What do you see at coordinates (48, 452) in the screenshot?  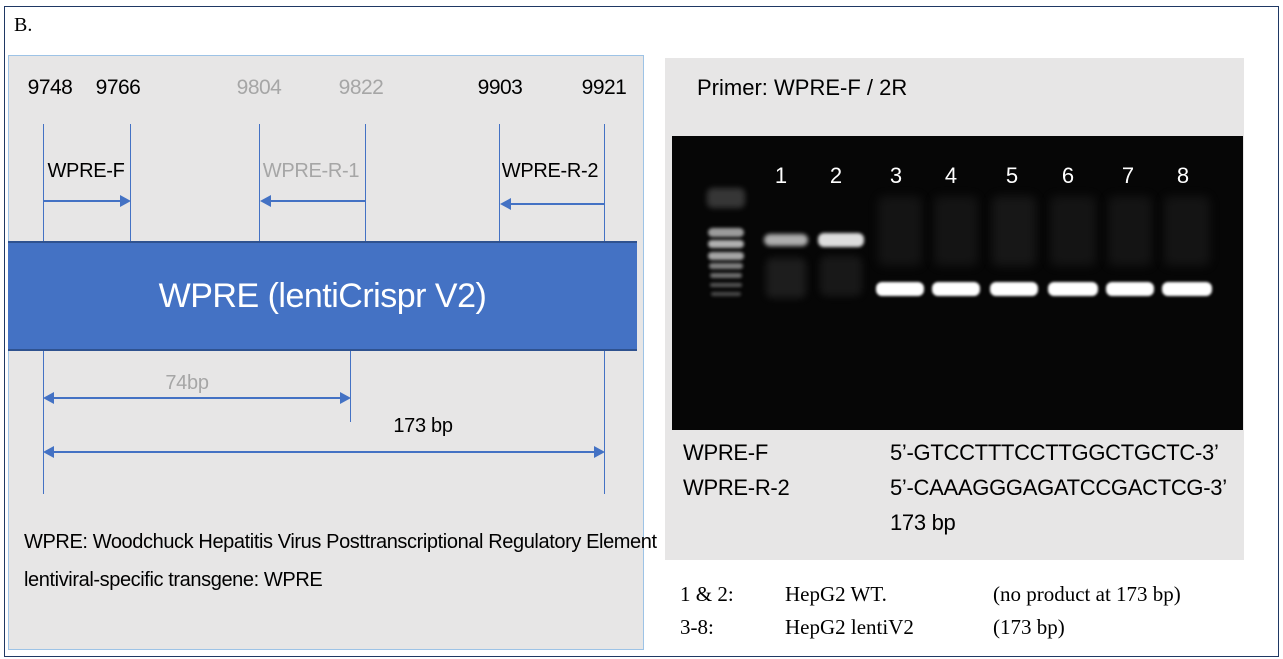 I see `product-173bp-head-left` at bounding box center [48, 452].